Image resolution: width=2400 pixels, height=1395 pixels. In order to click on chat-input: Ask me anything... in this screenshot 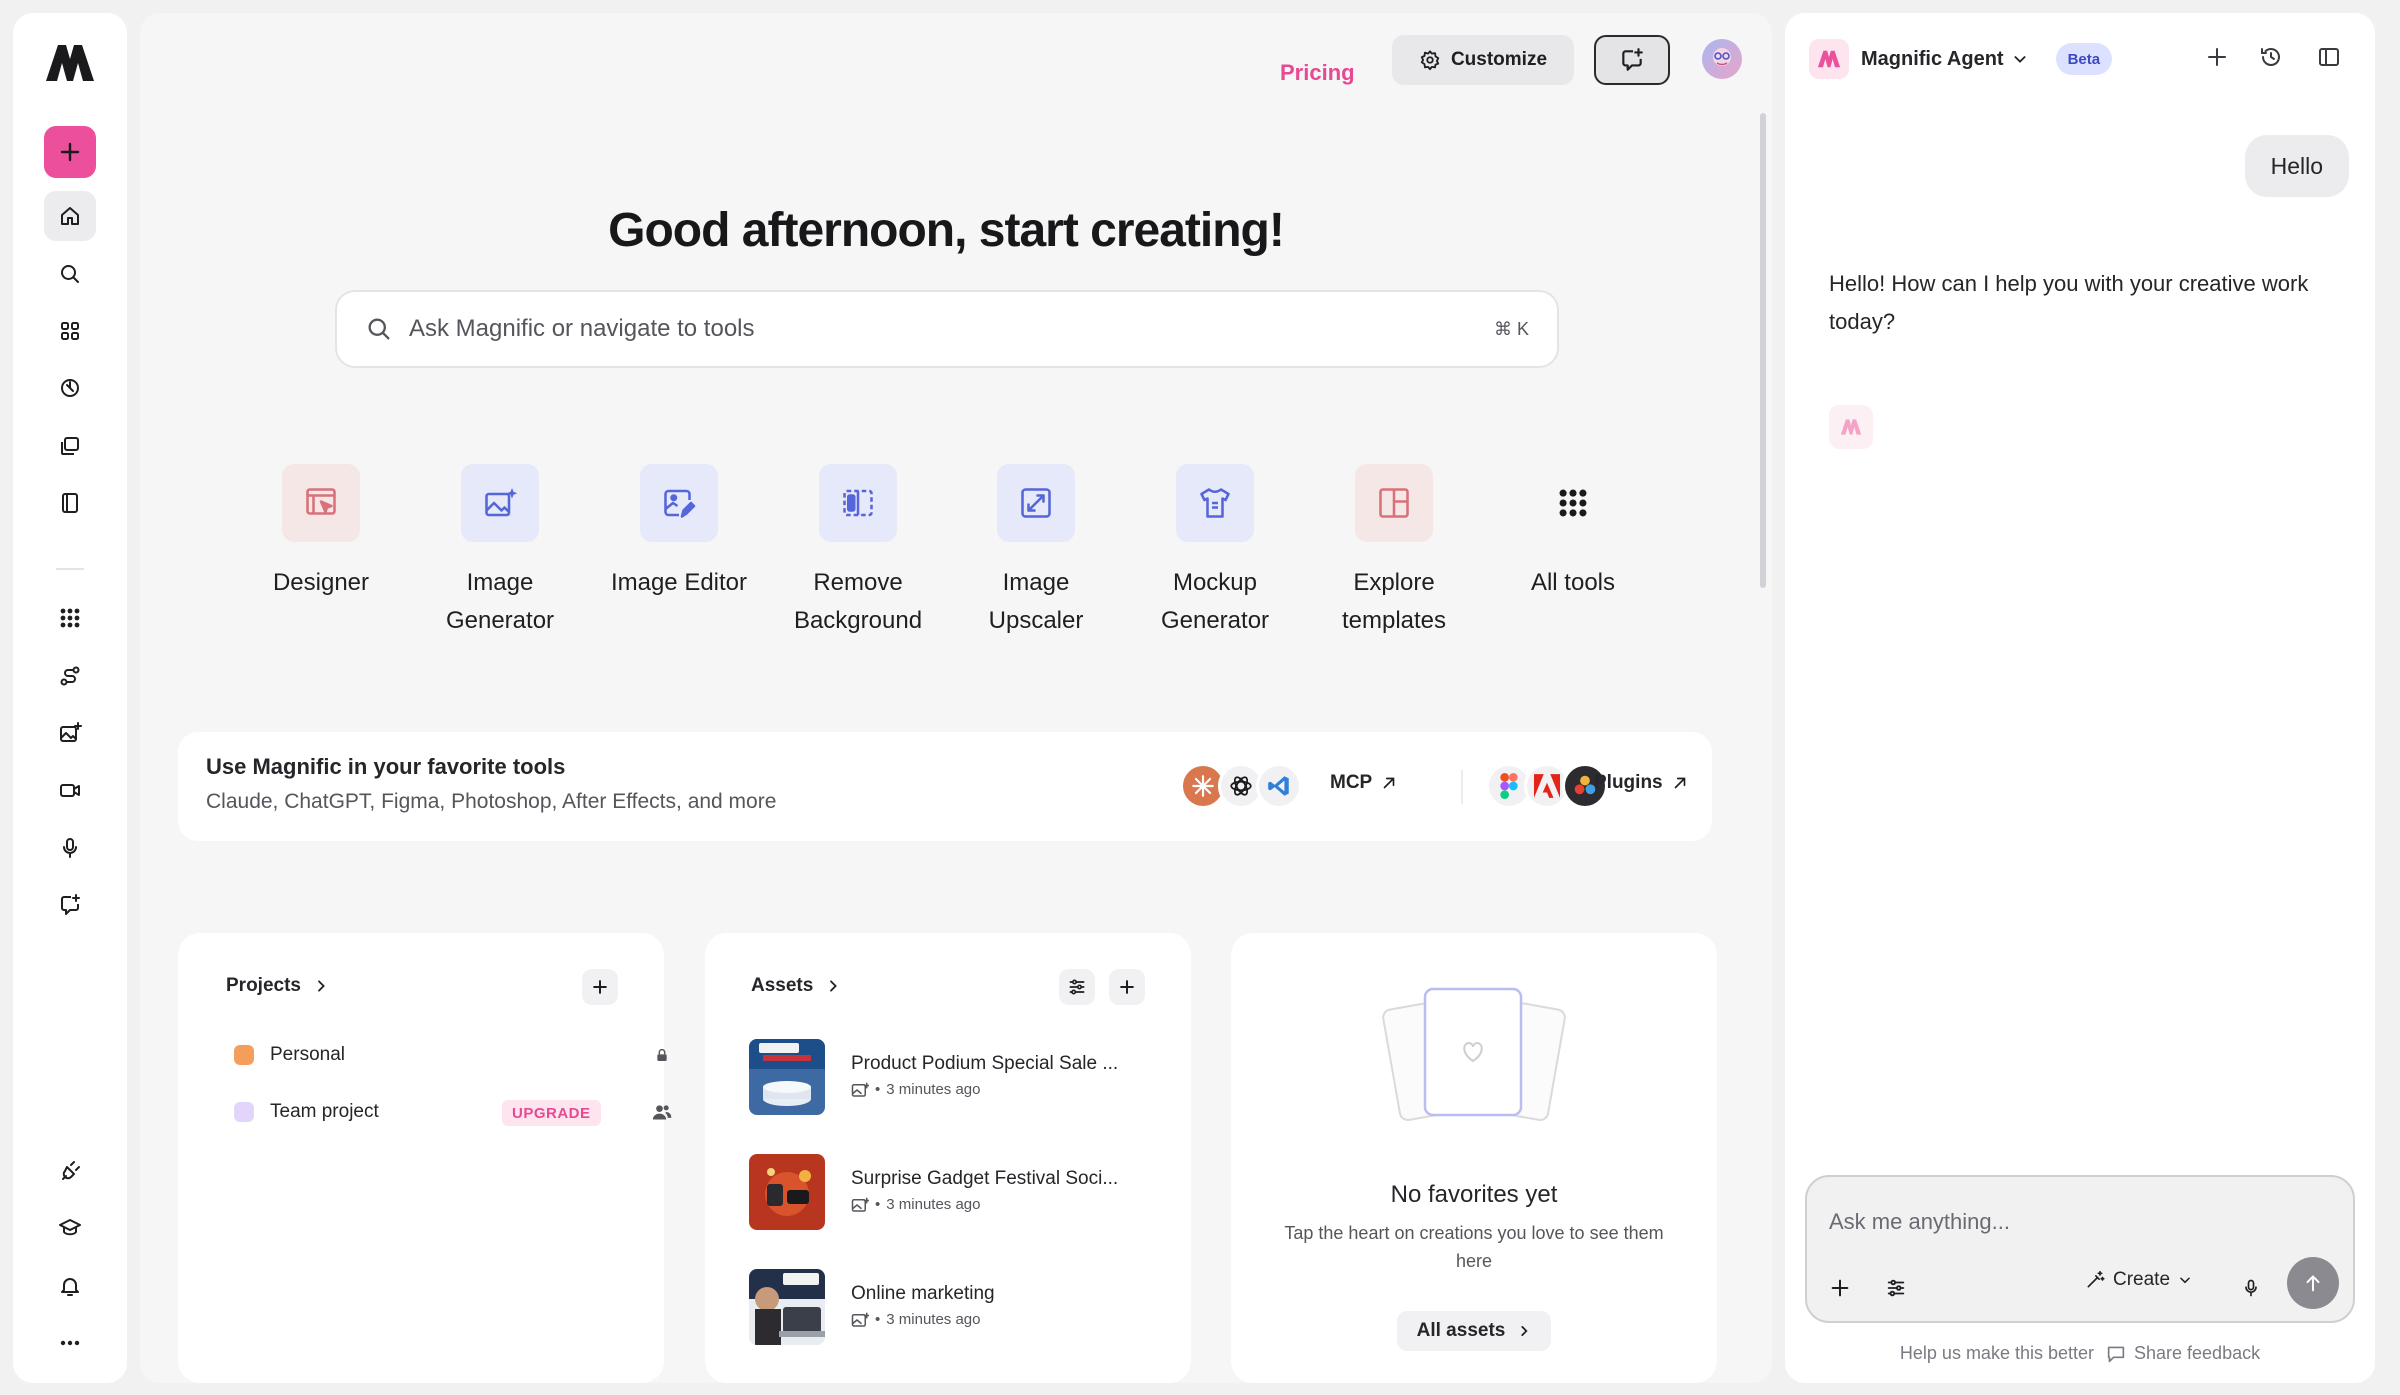, I will do `click(1919, 1222)`.